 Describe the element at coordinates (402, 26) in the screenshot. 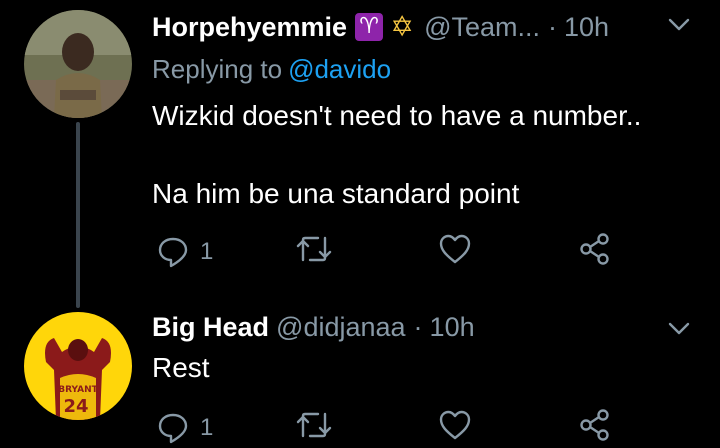

I see `star-of-david-icon: ✡` at that location.